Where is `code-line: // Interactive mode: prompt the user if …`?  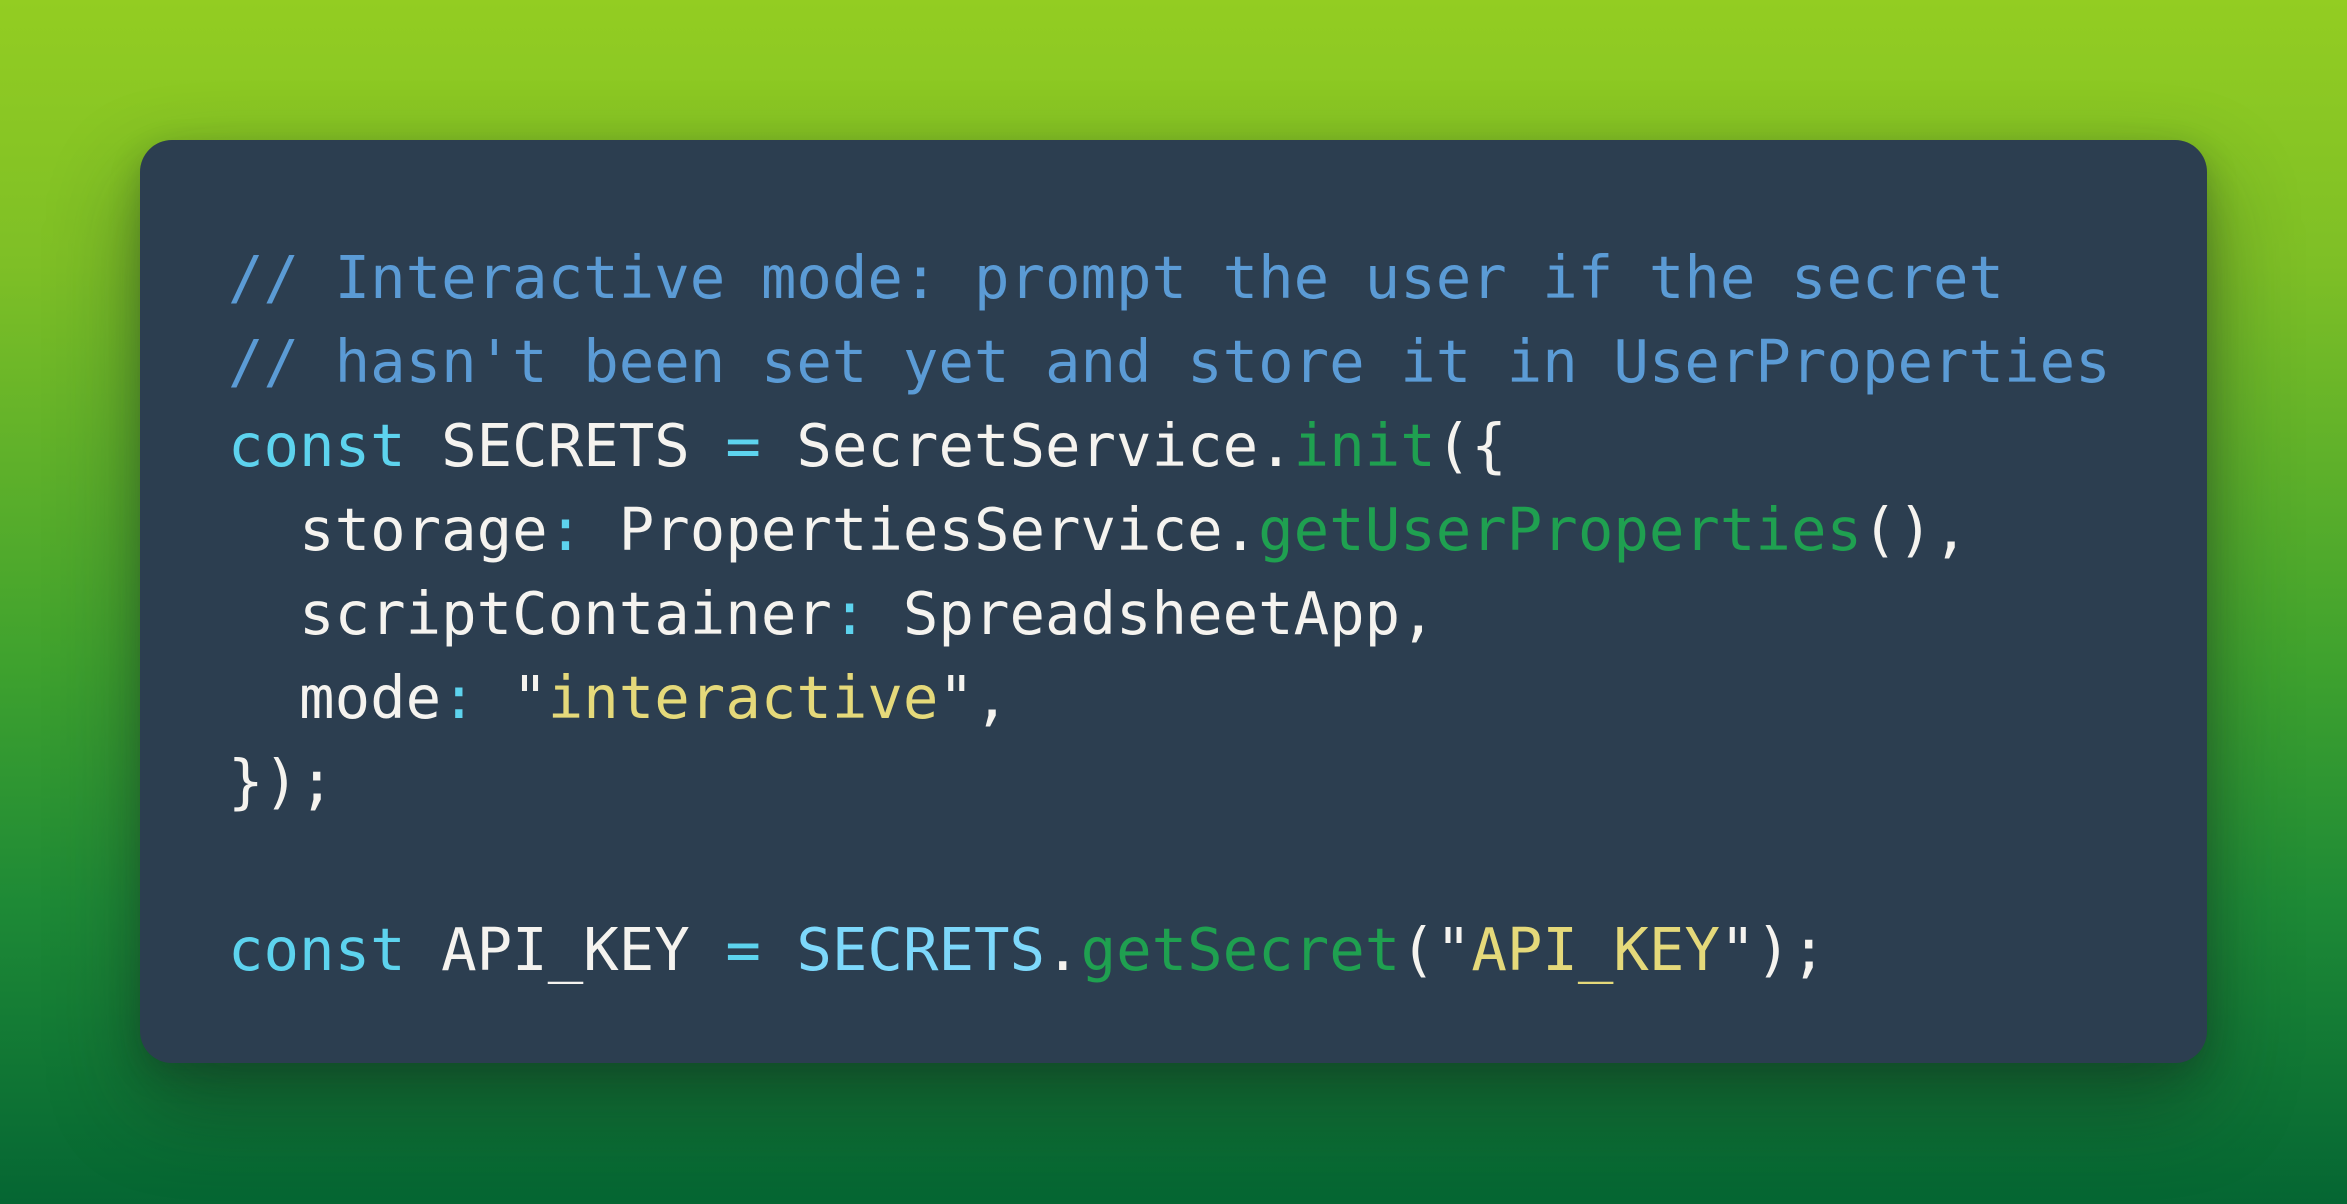
code-line: // Interactive mode: prompt the user if … is located at coordinates (1217, 278).